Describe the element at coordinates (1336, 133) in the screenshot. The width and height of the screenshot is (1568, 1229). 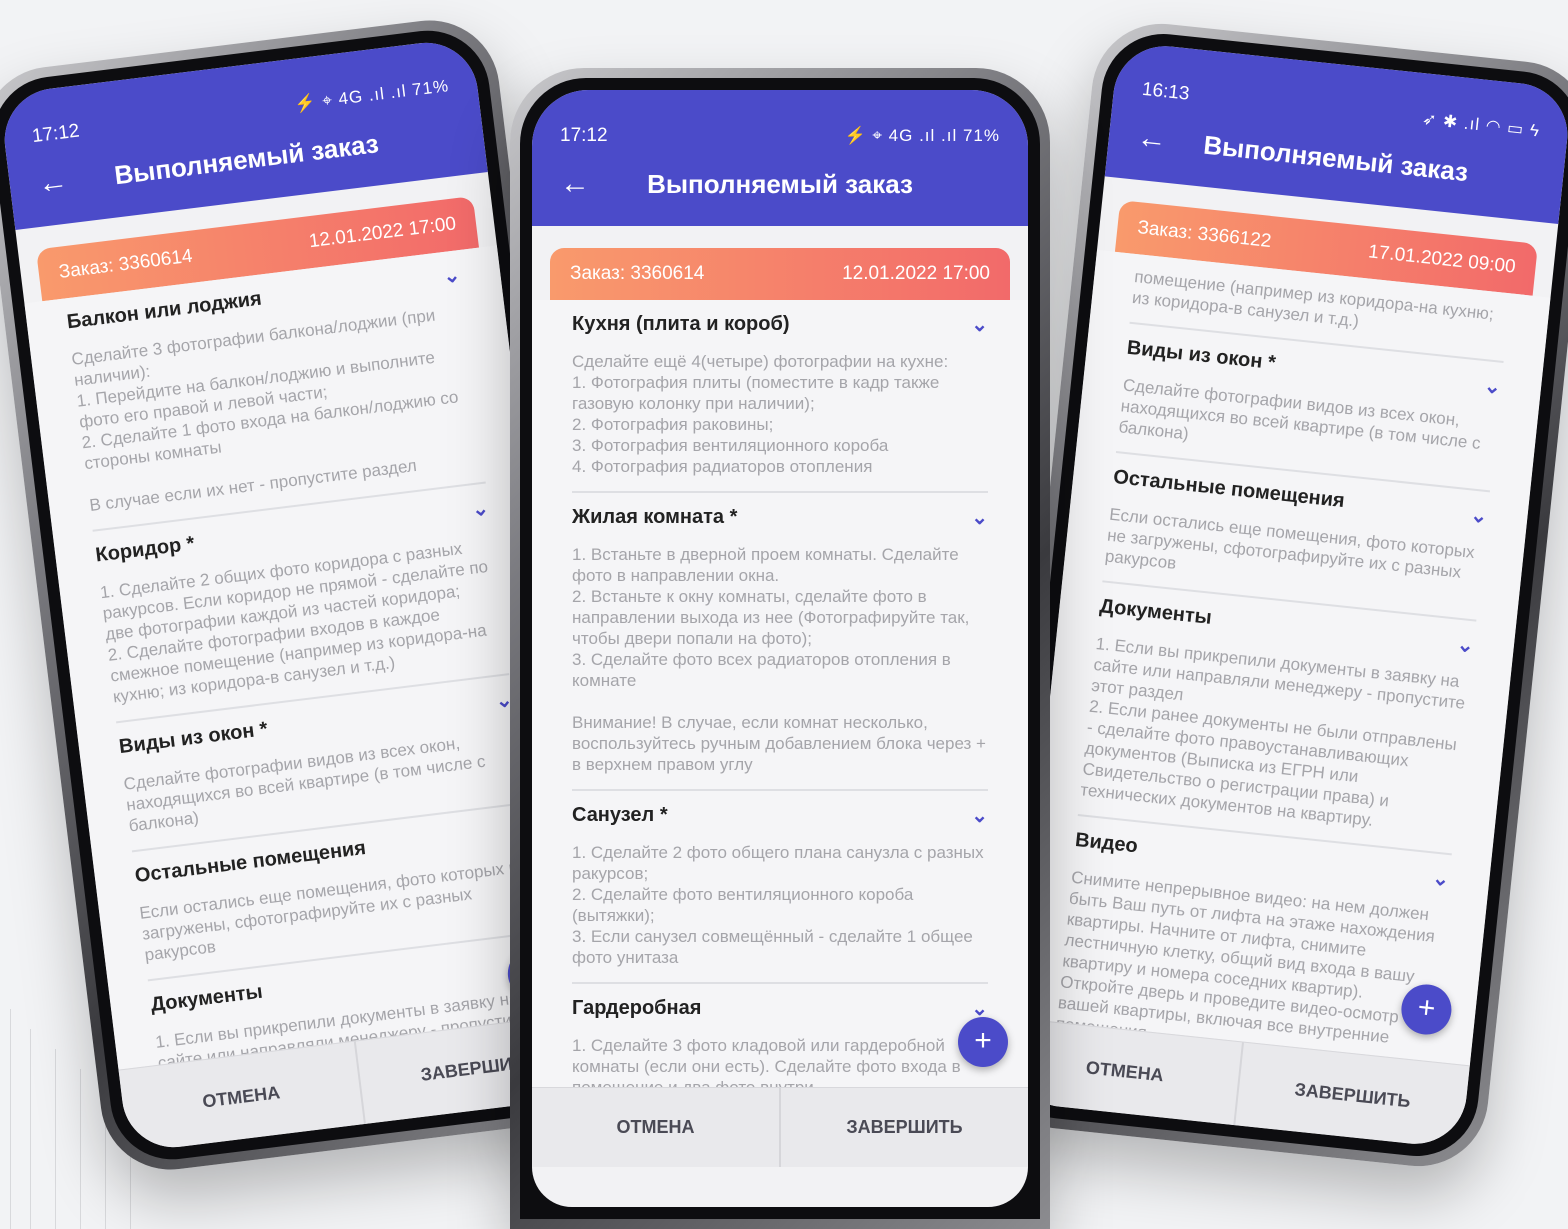
I see `app-bar: 16:13 ➶ ✱ .ıl ◠ ▭ ϟ ← Выполняемый заказ` at that location.